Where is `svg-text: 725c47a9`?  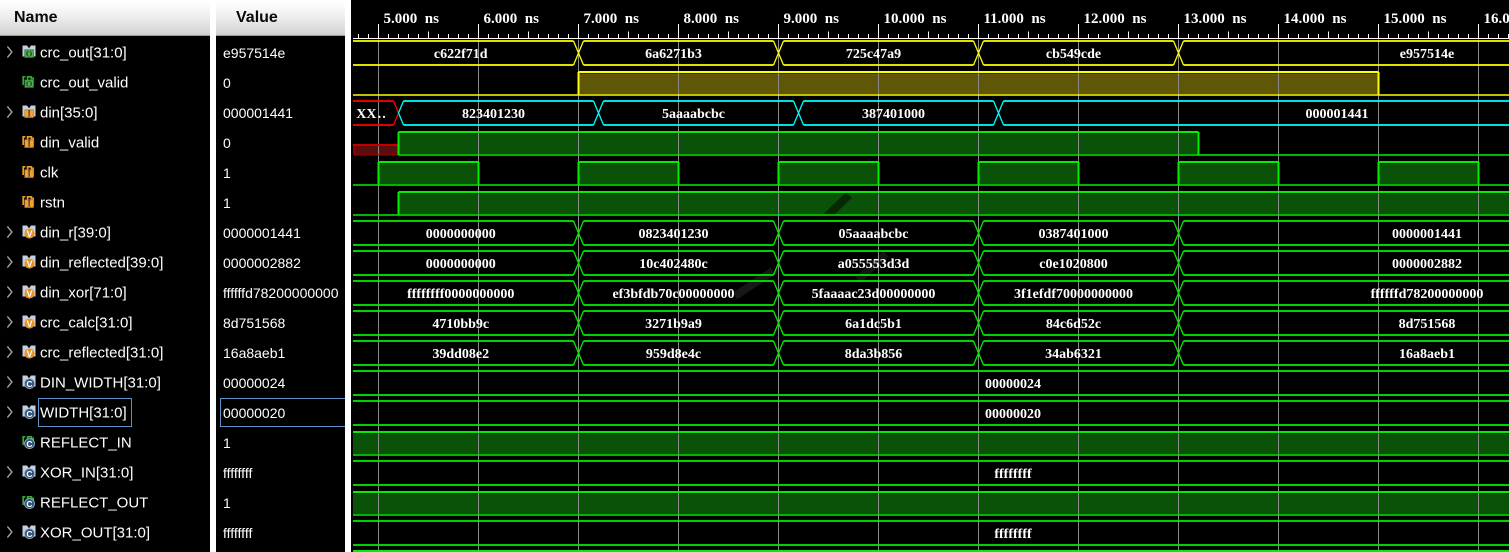
svg-text: 725c47a9 is located at coordinates (873, 54).